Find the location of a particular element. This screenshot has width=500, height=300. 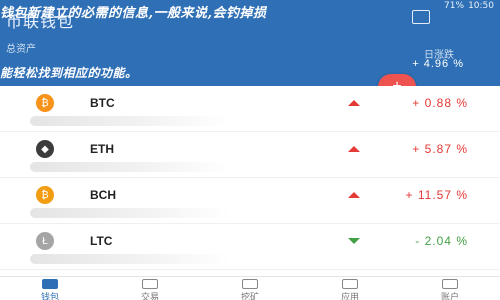

ethereum-icon: ◆ is located at coordinates (45, 149).